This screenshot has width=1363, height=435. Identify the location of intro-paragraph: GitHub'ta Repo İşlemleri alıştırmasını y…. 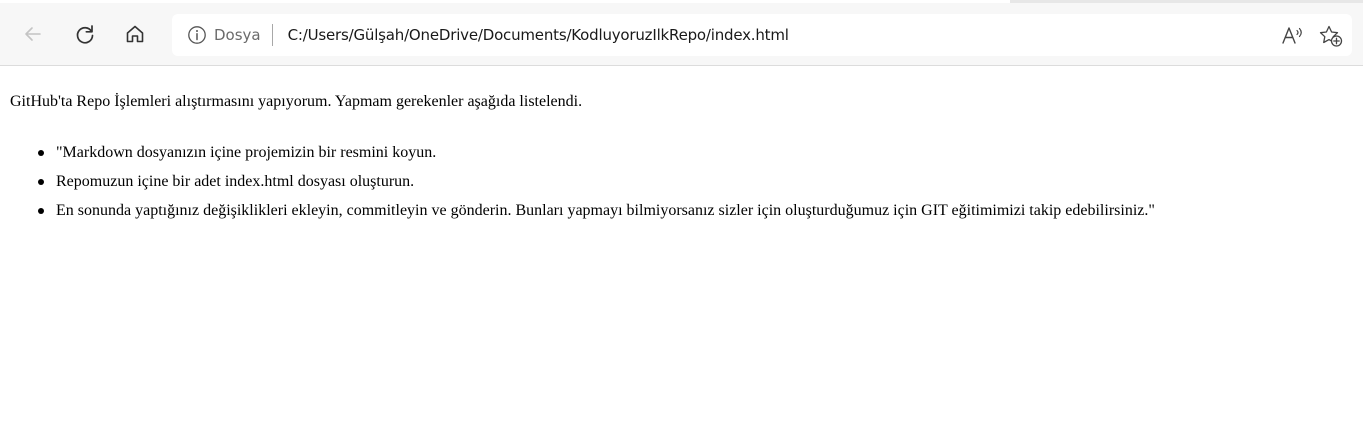
(296, 101).